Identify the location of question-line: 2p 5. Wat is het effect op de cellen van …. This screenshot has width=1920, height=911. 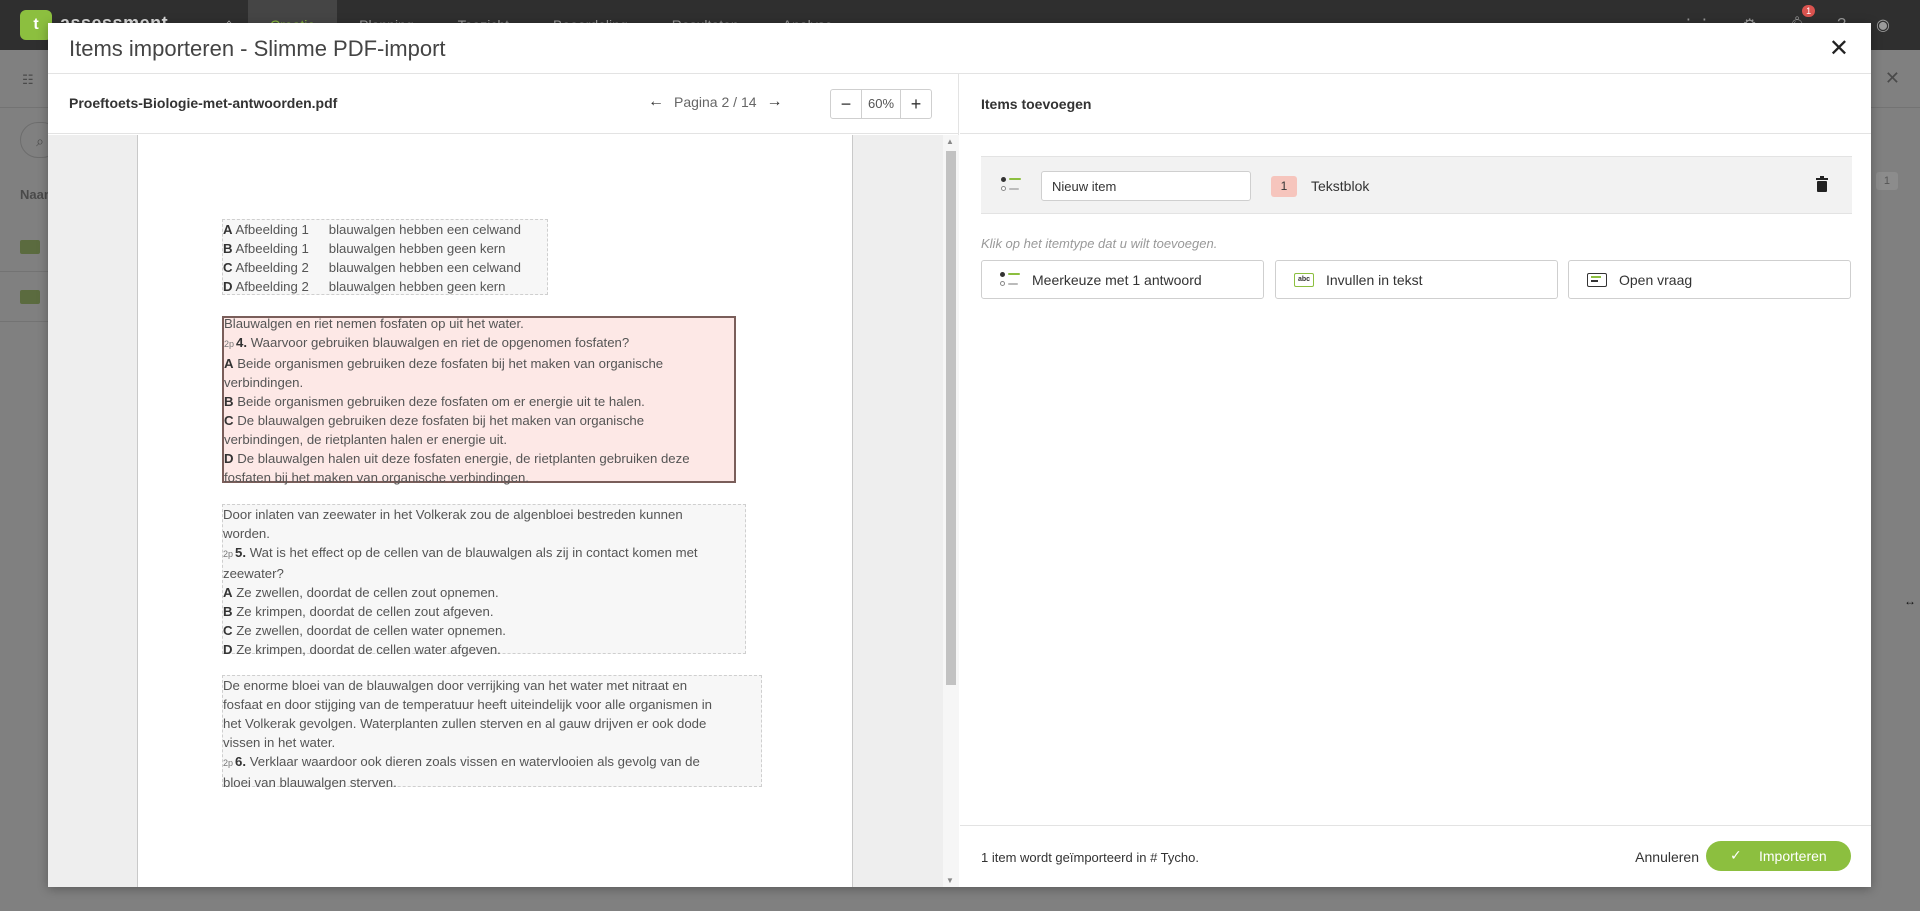
(460, 552).